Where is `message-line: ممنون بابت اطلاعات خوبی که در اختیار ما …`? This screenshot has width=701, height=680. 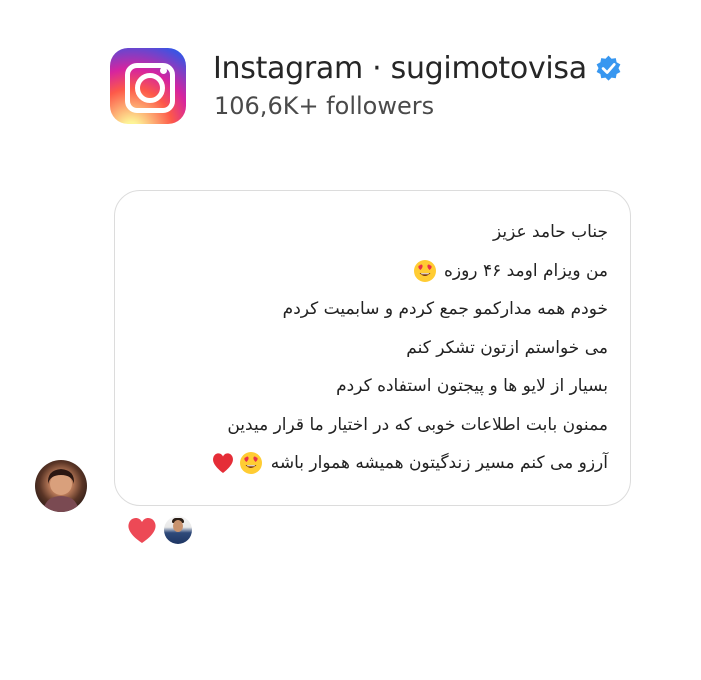 message-line: ممنون بابت اطلاعات خوبی که در اختیار ما … is located at coordinates (368, 425).